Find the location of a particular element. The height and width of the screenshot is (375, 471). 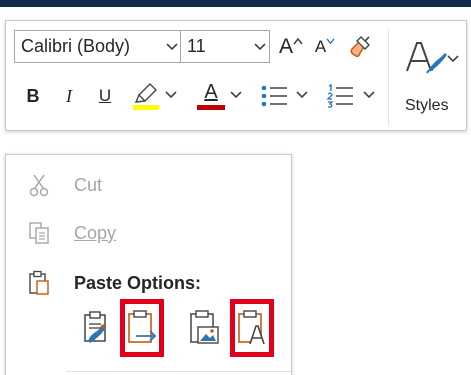

underline-button: U is located at coordinates (105, 96).